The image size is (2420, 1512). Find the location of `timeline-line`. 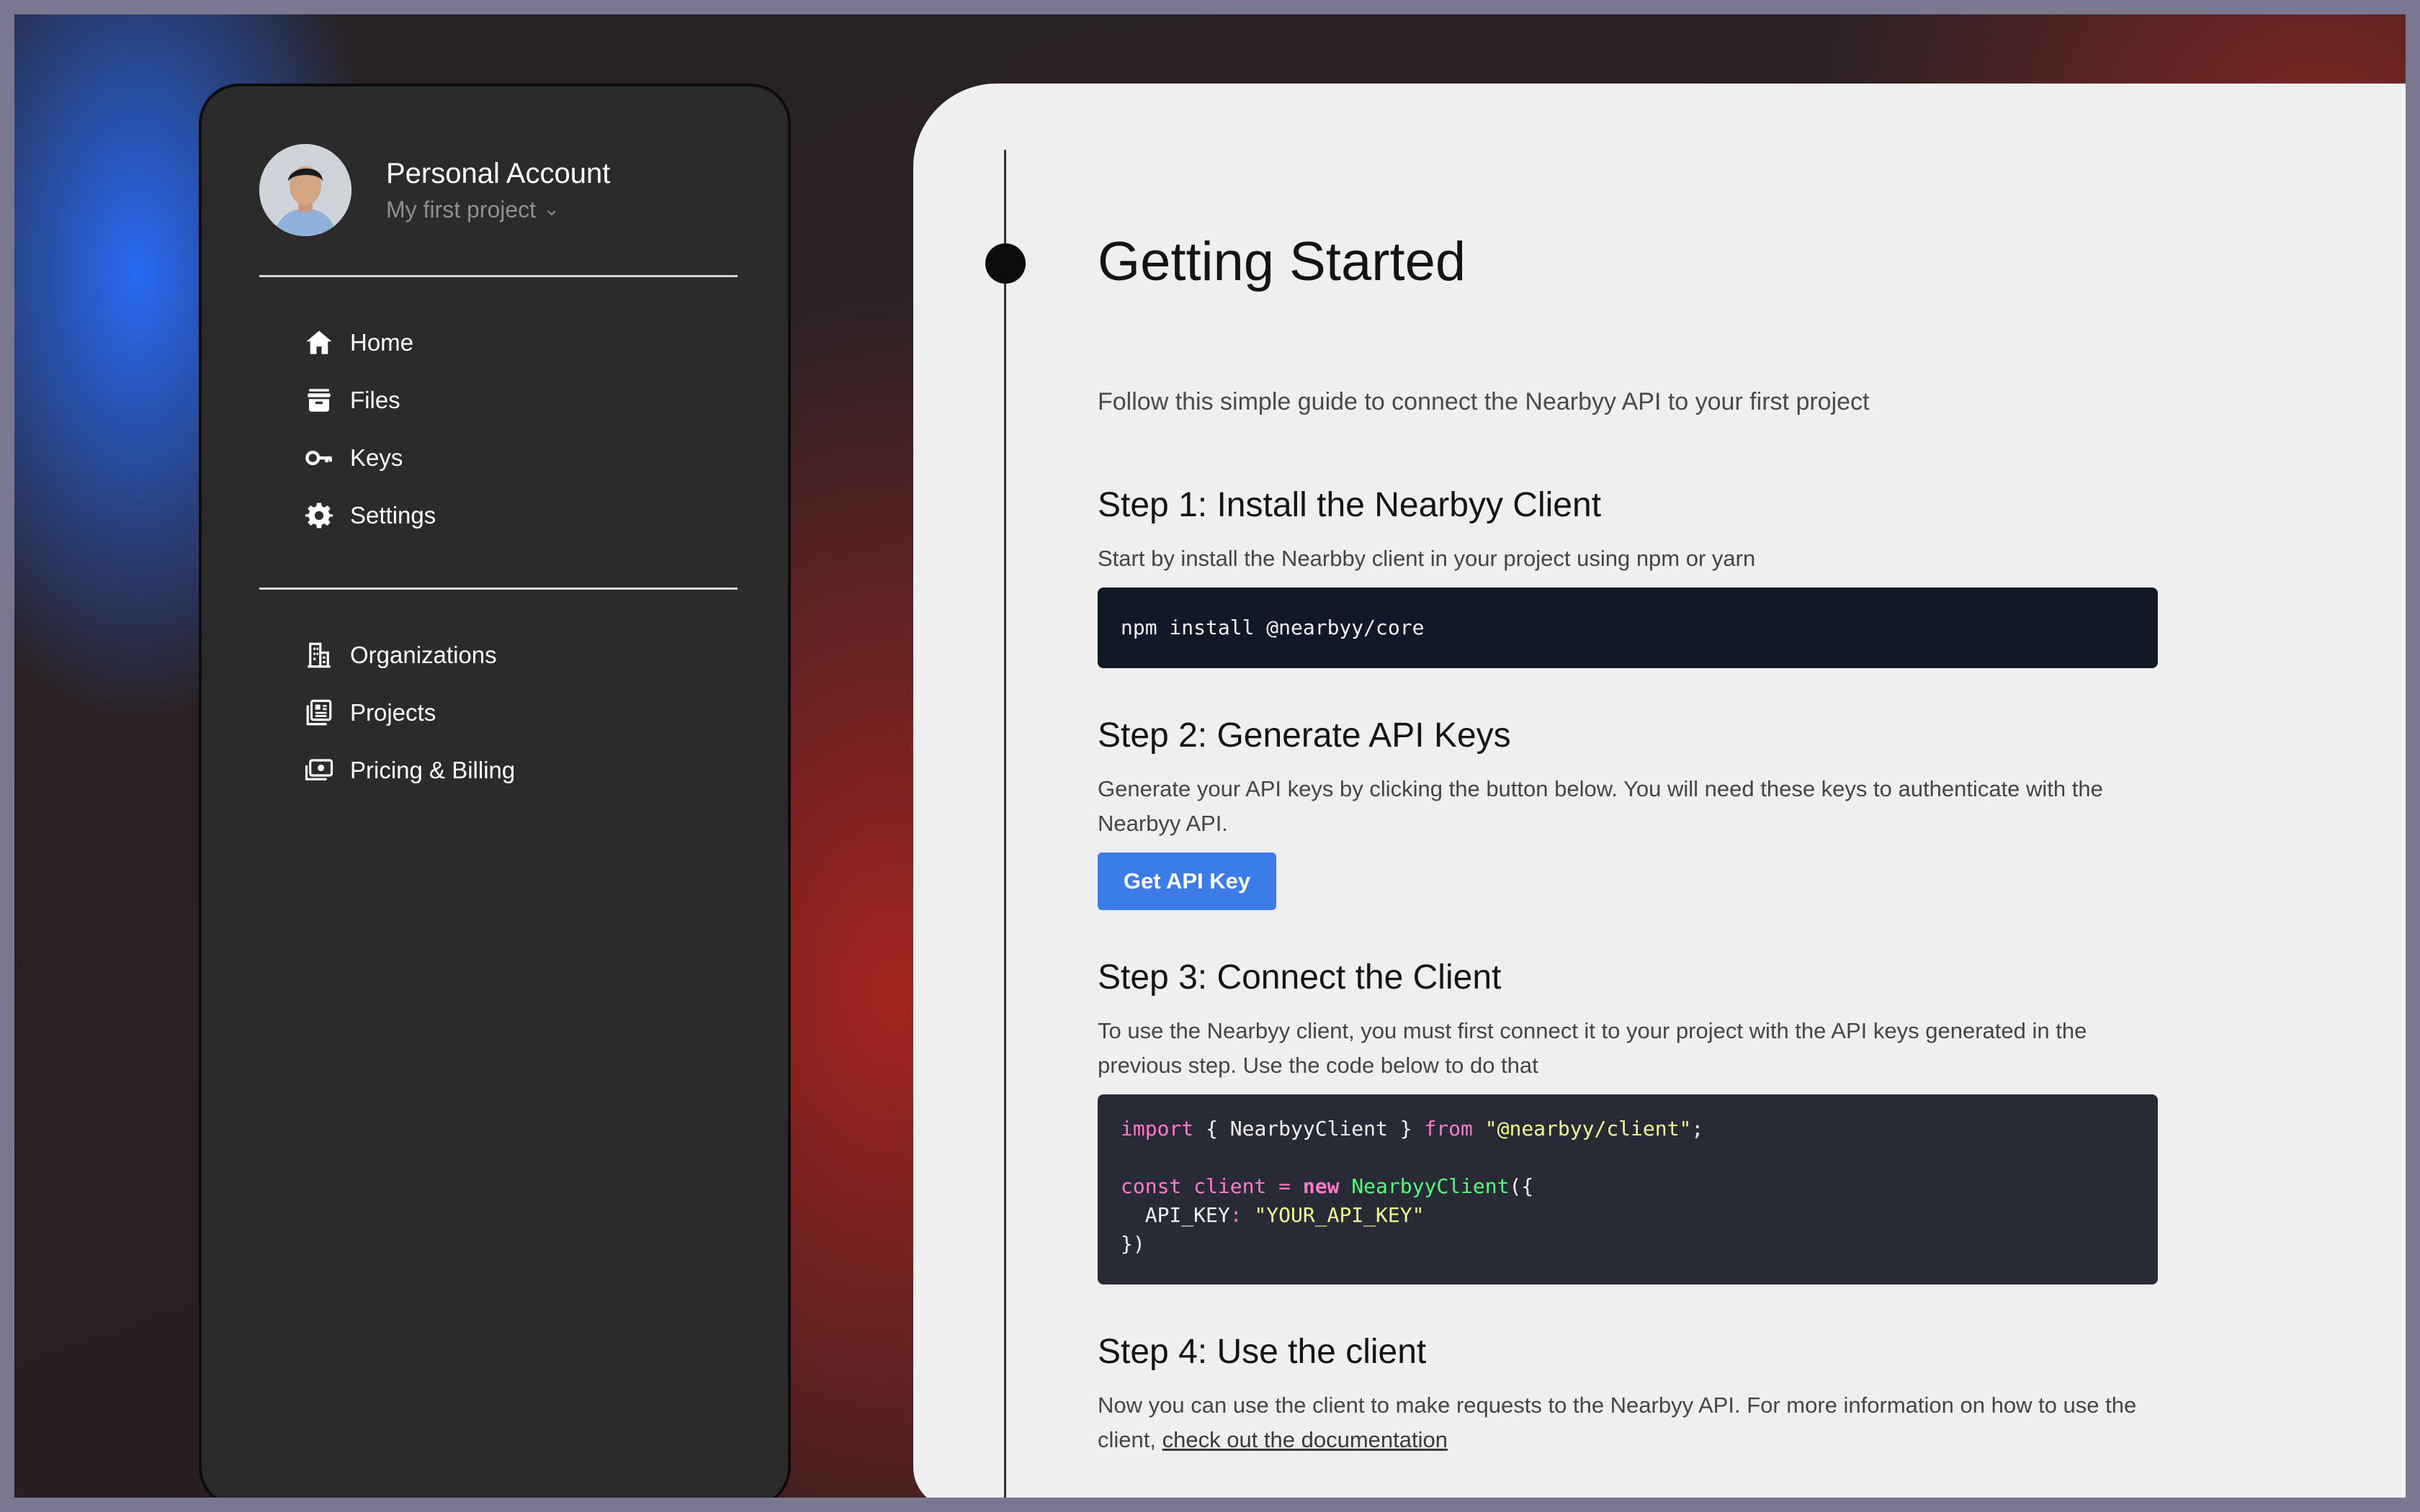

timeline-line is located at coordinates (1005, 824).